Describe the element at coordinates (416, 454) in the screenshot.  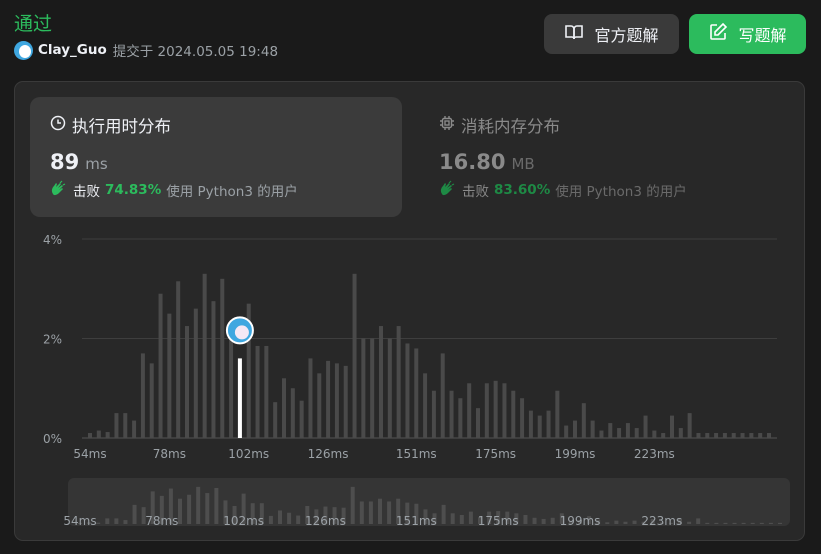
I see `x-tick-label: 151ms` at that location.